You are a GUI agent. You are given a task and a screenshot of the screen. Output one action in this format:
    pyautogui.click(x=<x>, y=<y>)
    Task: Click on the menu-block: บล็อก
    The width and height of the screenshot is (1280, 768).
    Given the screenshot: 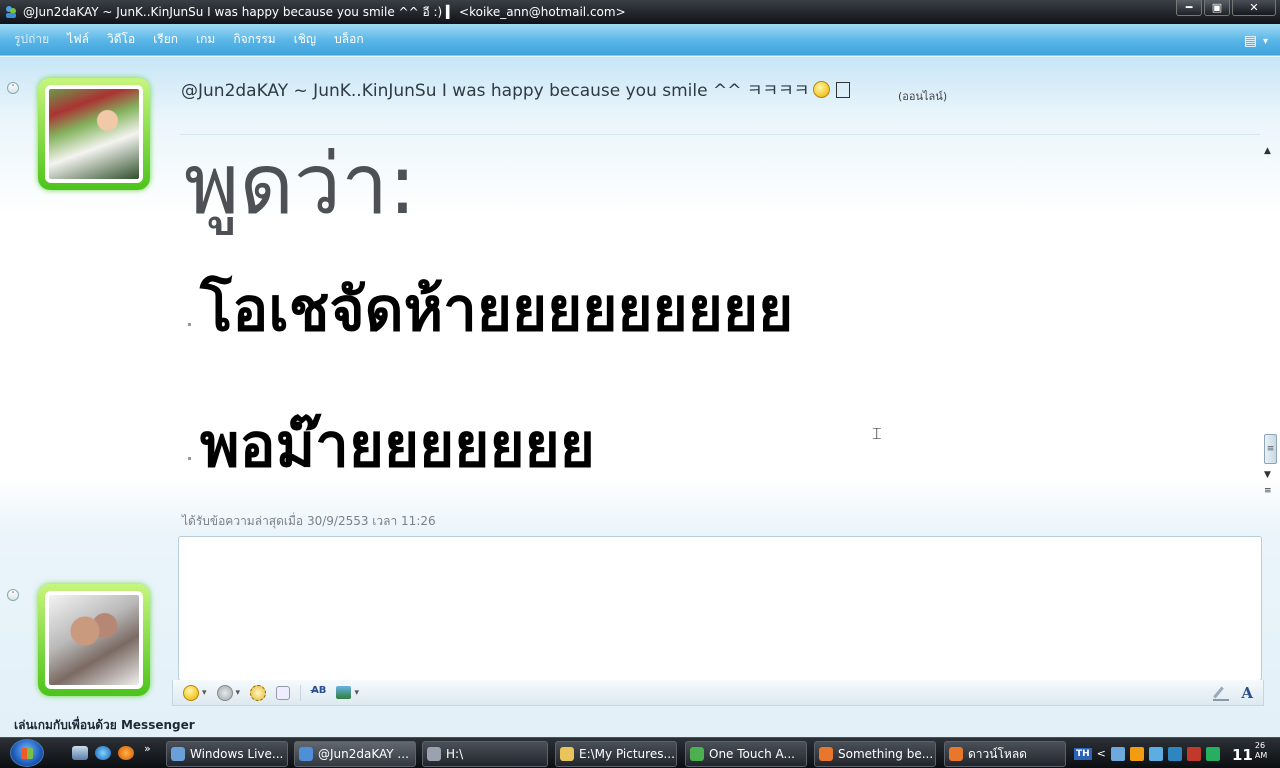 What is the action you would take?
    pyautogui.click(x=348, y=39)
    